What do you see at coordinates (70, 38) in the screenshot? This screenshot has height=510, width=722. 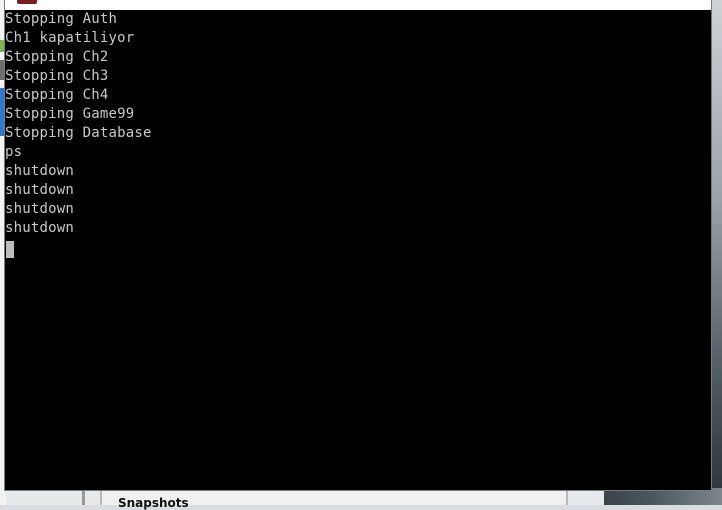 I see `console-line: Ch1 kapatiliyor` at bounding box center [70, 38].